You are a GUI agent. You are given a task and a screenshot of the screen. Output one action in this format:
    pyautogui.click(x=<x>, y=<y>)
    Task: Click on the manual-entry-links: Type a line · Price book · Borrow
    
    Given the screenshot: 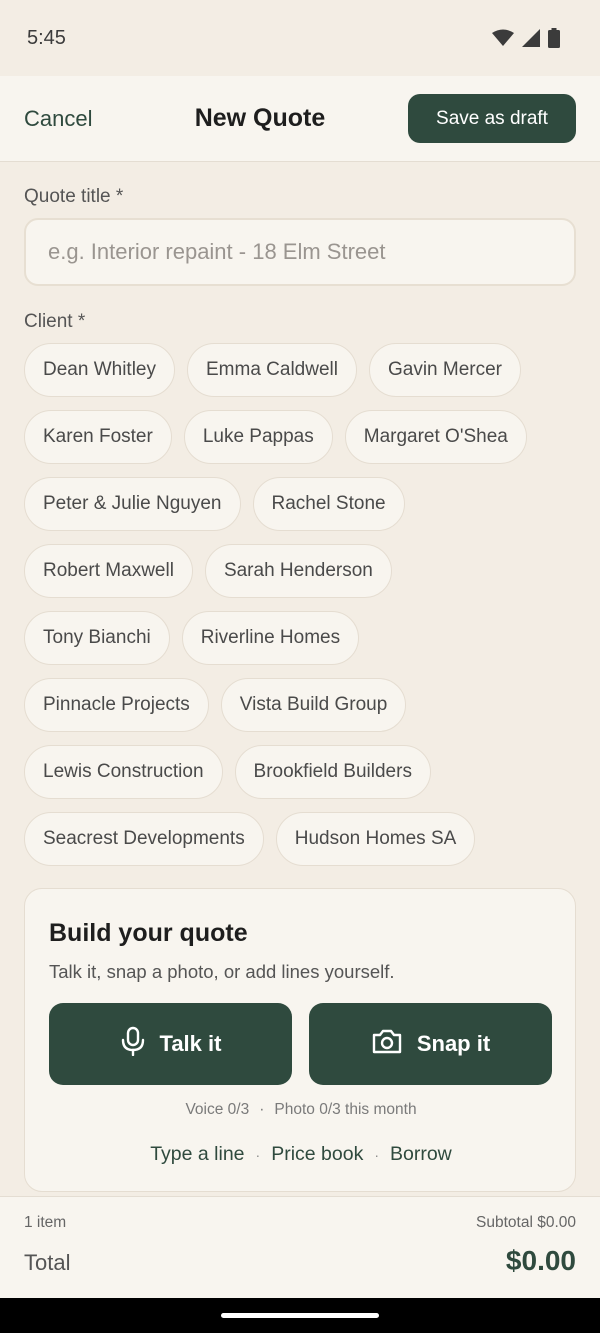 What is the action you would take?
    pyautogui.click(x=301, y=1154)
    